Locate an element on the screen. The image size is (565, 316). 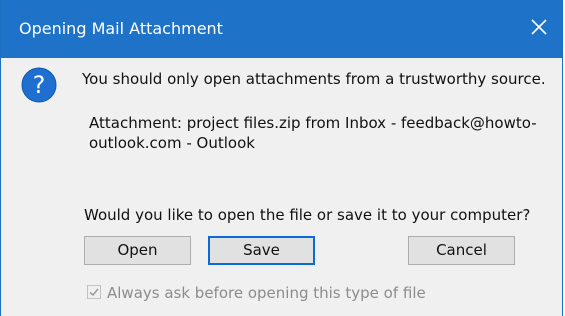
save-button: Save is located at coordinates (261, 250).